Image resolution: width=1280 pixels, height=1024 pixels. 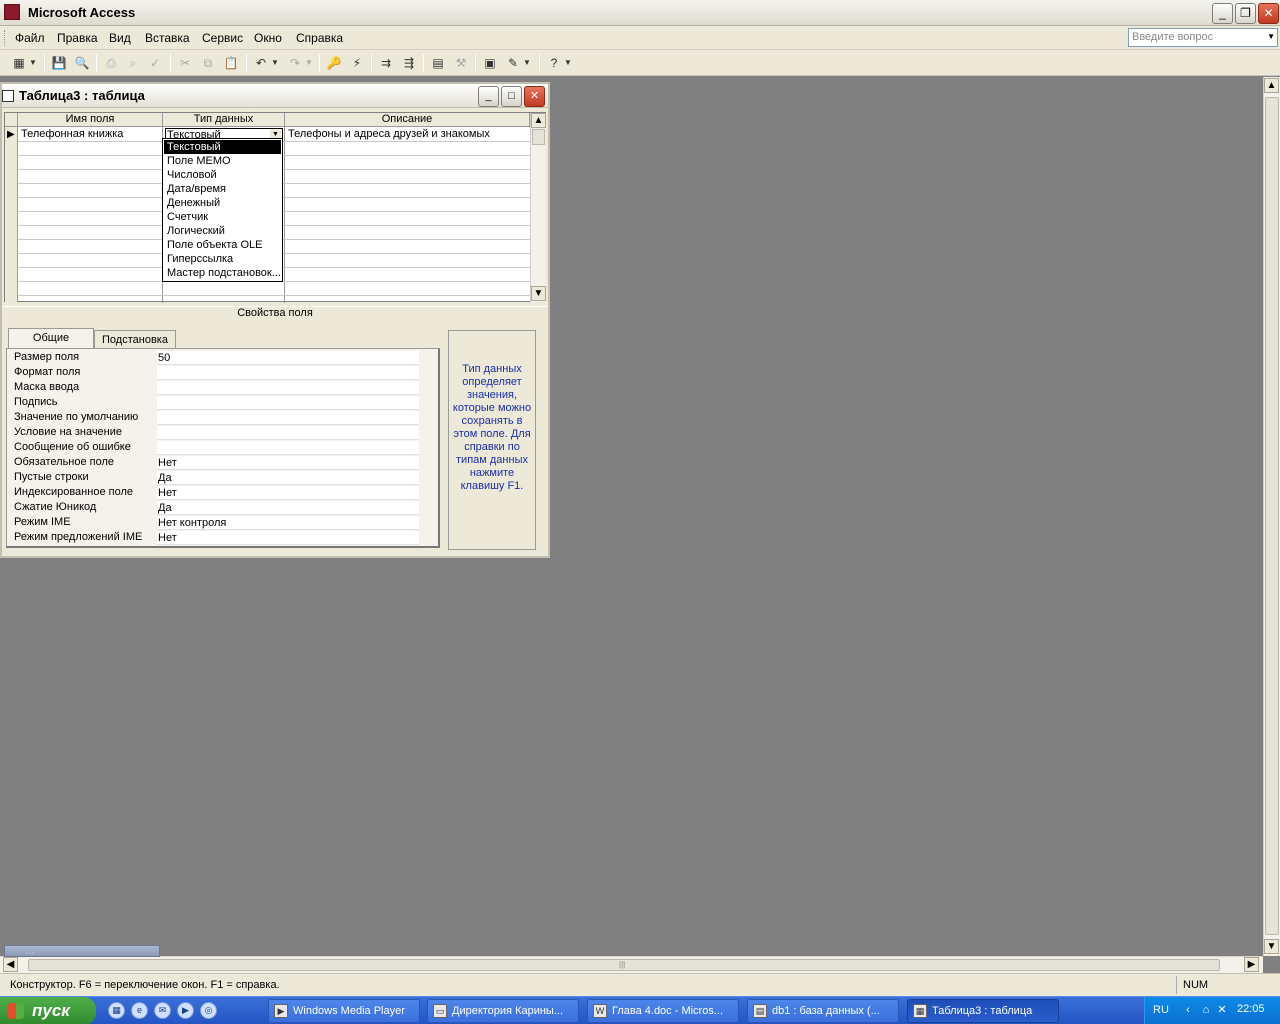 What do you see at coordinates (224, 120) in the screenshot?
I see `header-data-type: Тип данных` at bounding box center [224, 120].